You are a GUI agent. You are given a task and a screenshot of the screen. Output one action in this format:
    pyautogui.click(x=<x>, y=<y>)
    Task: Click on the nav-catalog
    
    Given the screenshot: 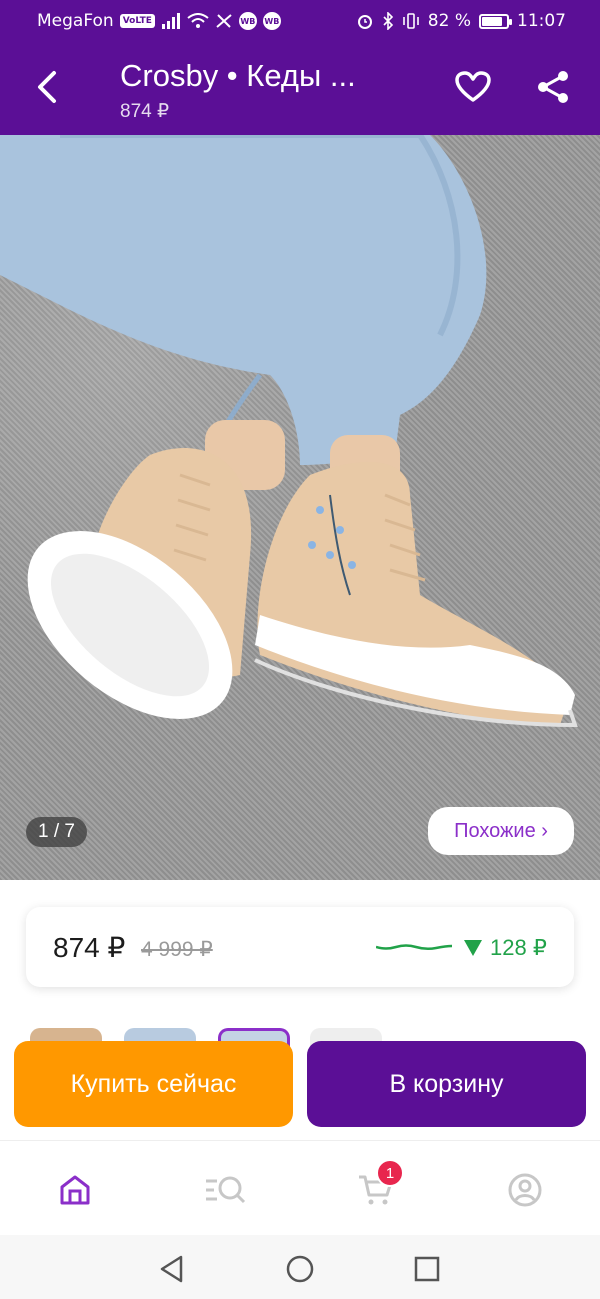 What is the action you would take?
    pyautogui.click(x=225, y=1190)
    